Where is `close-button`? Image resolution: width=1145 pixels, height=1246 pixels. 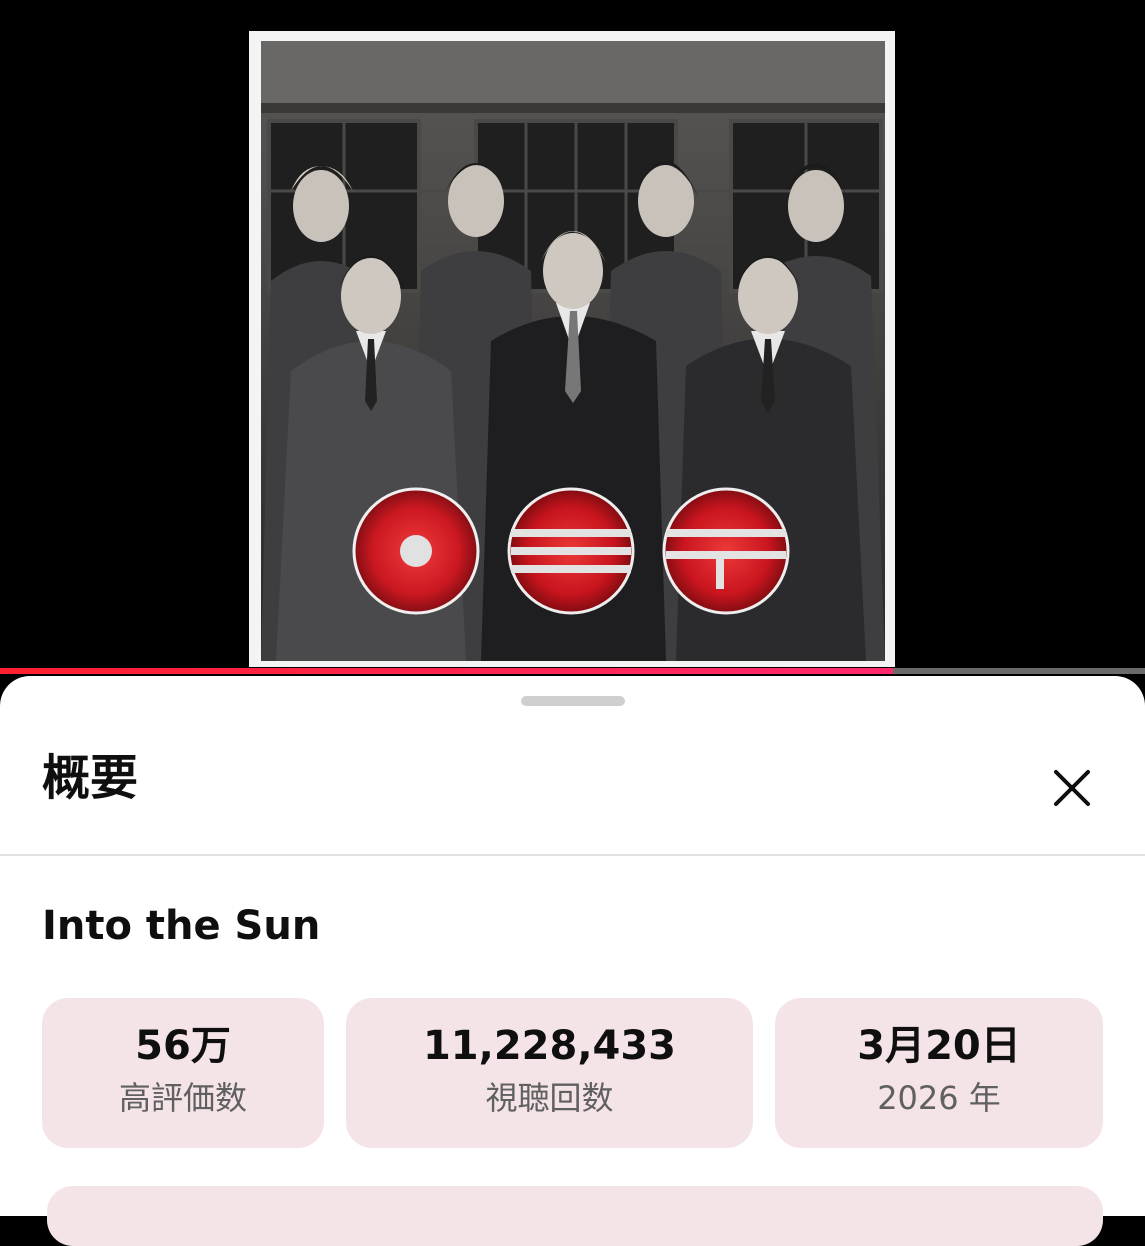 close-button is located at coordinates (1072, 788).